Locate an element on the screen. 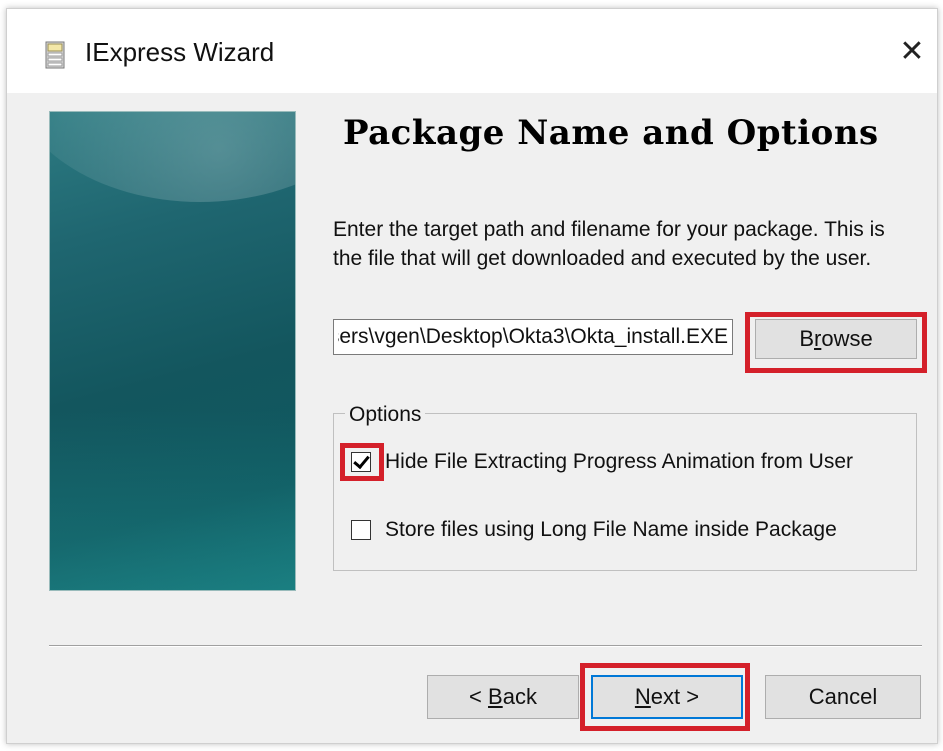 This screenshot has height=751, width=943. long-filename-checkbox is located at coordinates (361, 530).